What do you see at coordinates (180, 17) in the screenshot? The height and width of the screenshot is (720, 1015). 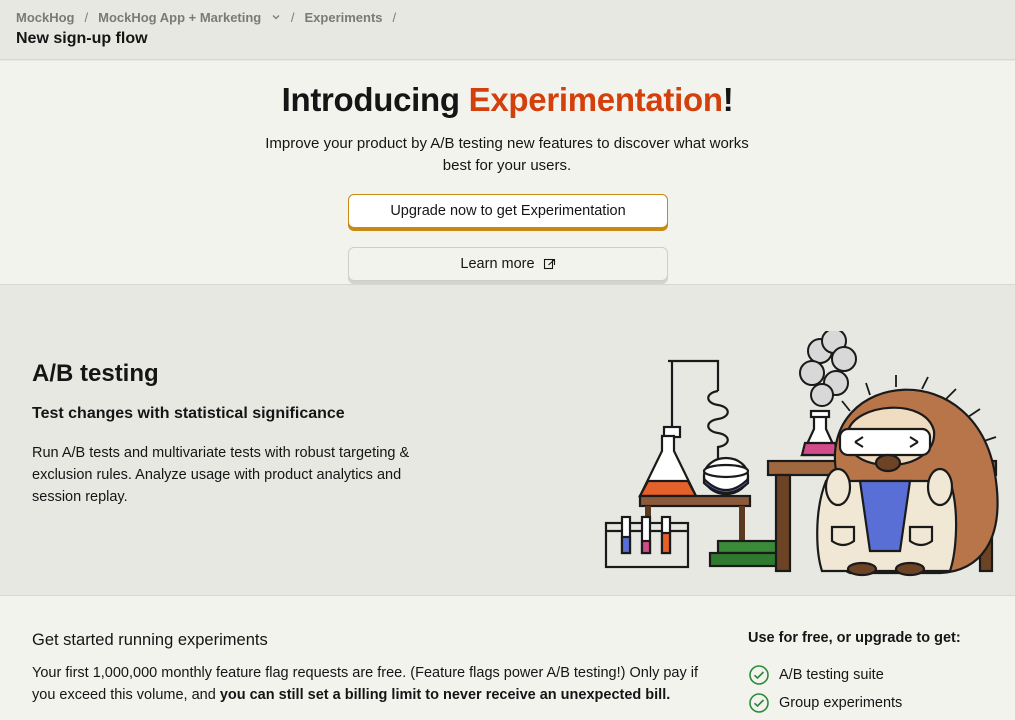 I see `breadcrumb-project-label: MockHog App + Marketing` at bounding box center [180, 17].